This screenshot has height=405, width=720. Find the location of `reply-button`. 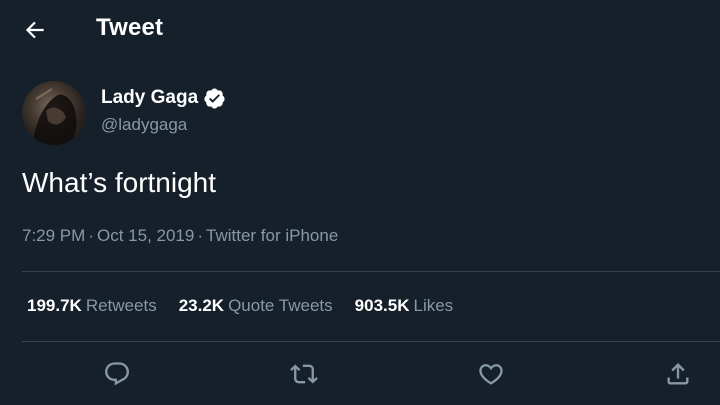

reply-button is located at coordinates (117, 374).